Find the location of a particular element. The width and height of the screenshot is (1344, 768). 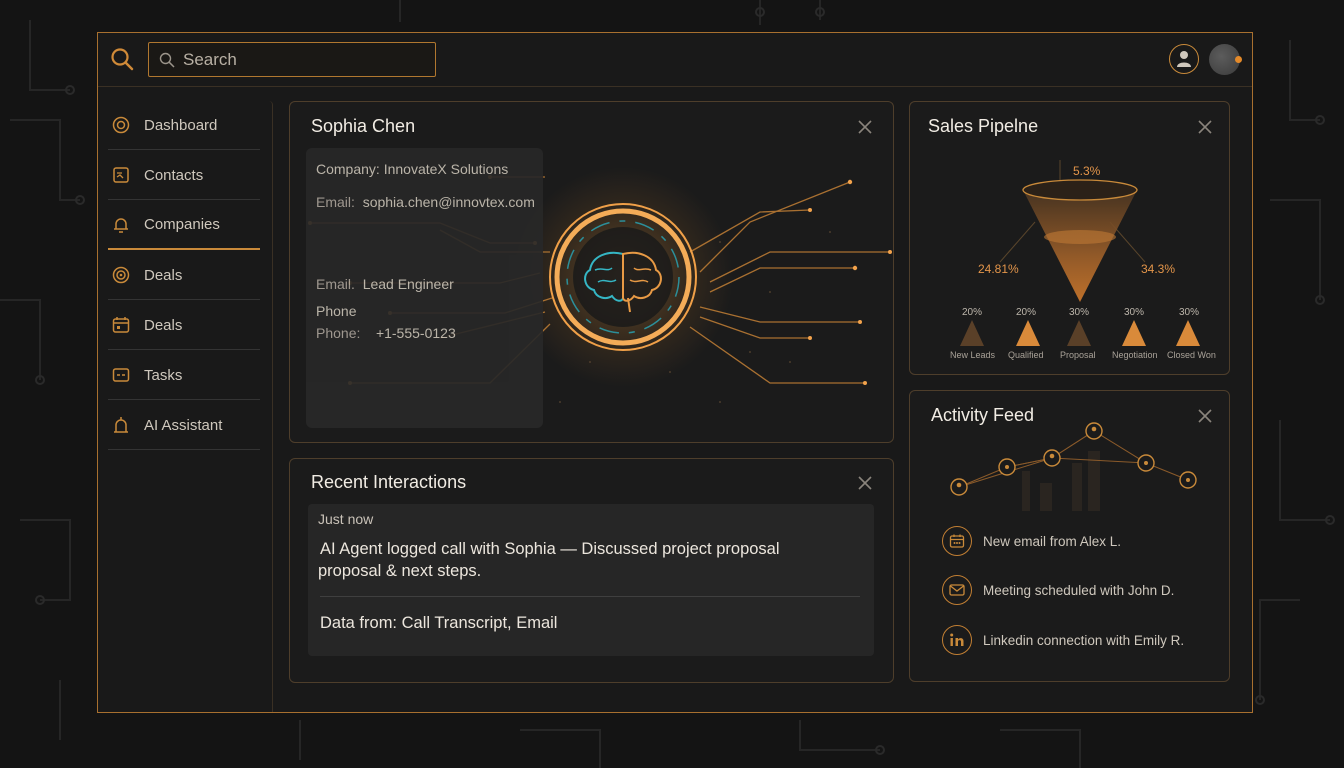

phone-row: Phone: +1-555-0123 is located at coordinates (386, 333).